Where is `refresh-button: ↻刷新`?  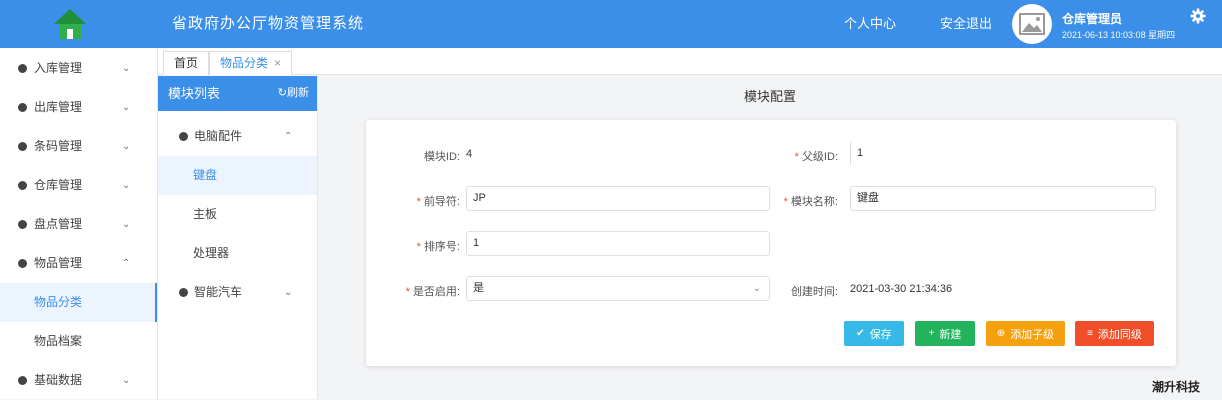 refresh-button: ↻刷新 is located at coordinates (293, 93).